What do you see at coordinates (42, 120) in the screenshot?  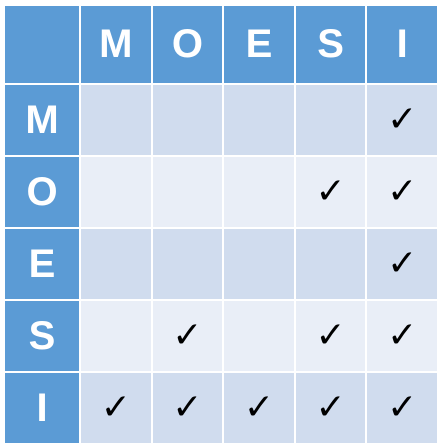 I see `row-header-m: M` at bounding box center [42, 120].